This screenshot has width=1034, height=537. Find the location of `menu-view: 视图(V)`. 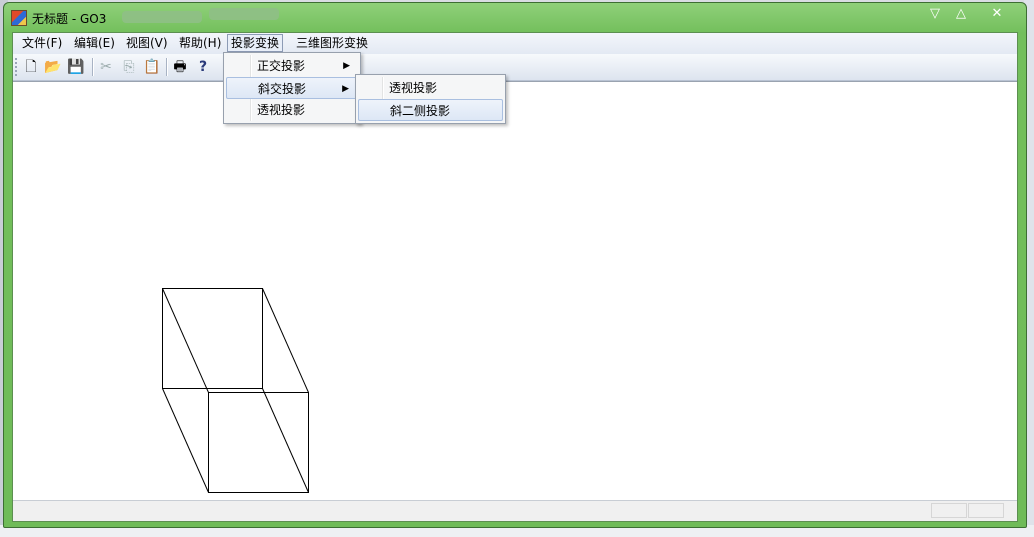

menu-view: 视图(V) is located at coordinates (147, 43).